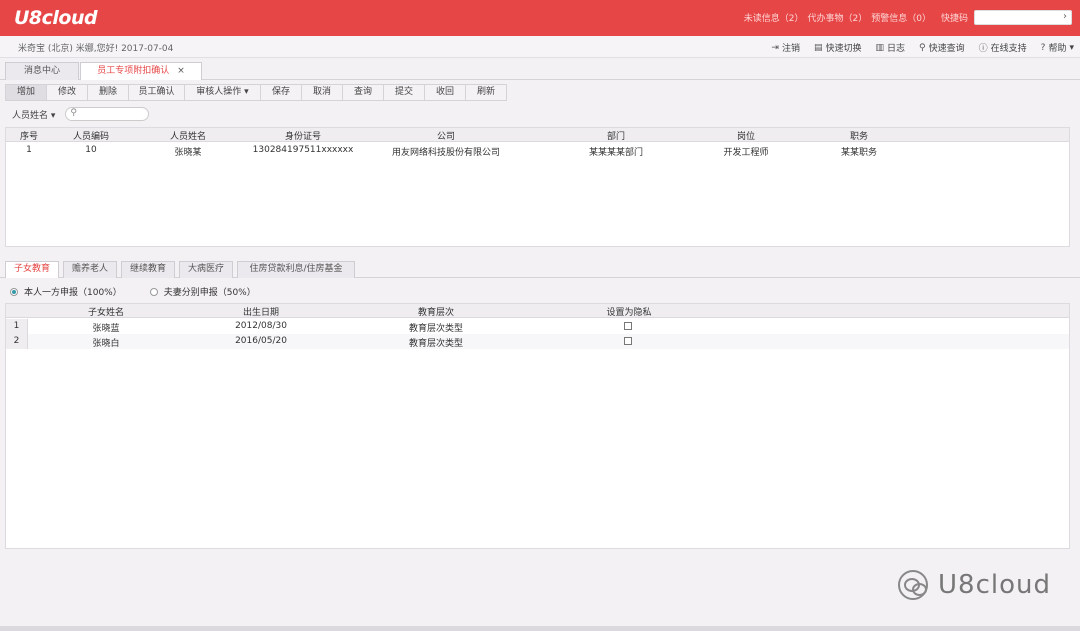 The width and height of the screenshot is (1080, 631). Describe the element at coordinates (880, 47) in the screenshot. I see `document-icon: ▥` at that location.